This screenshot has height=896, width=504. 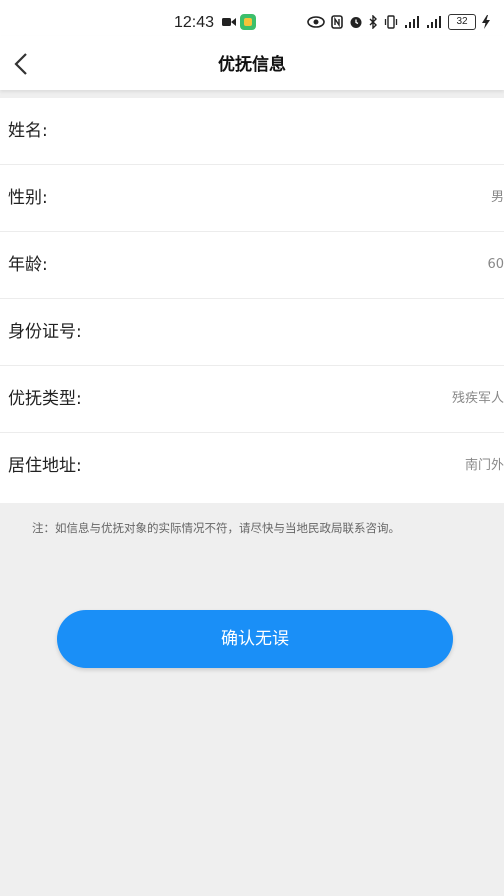 What do you see at coordinates (252, 468) in the screenshot?
I see `form-row-address: 居住地址: 南门外` at bounding box center [252, 468].